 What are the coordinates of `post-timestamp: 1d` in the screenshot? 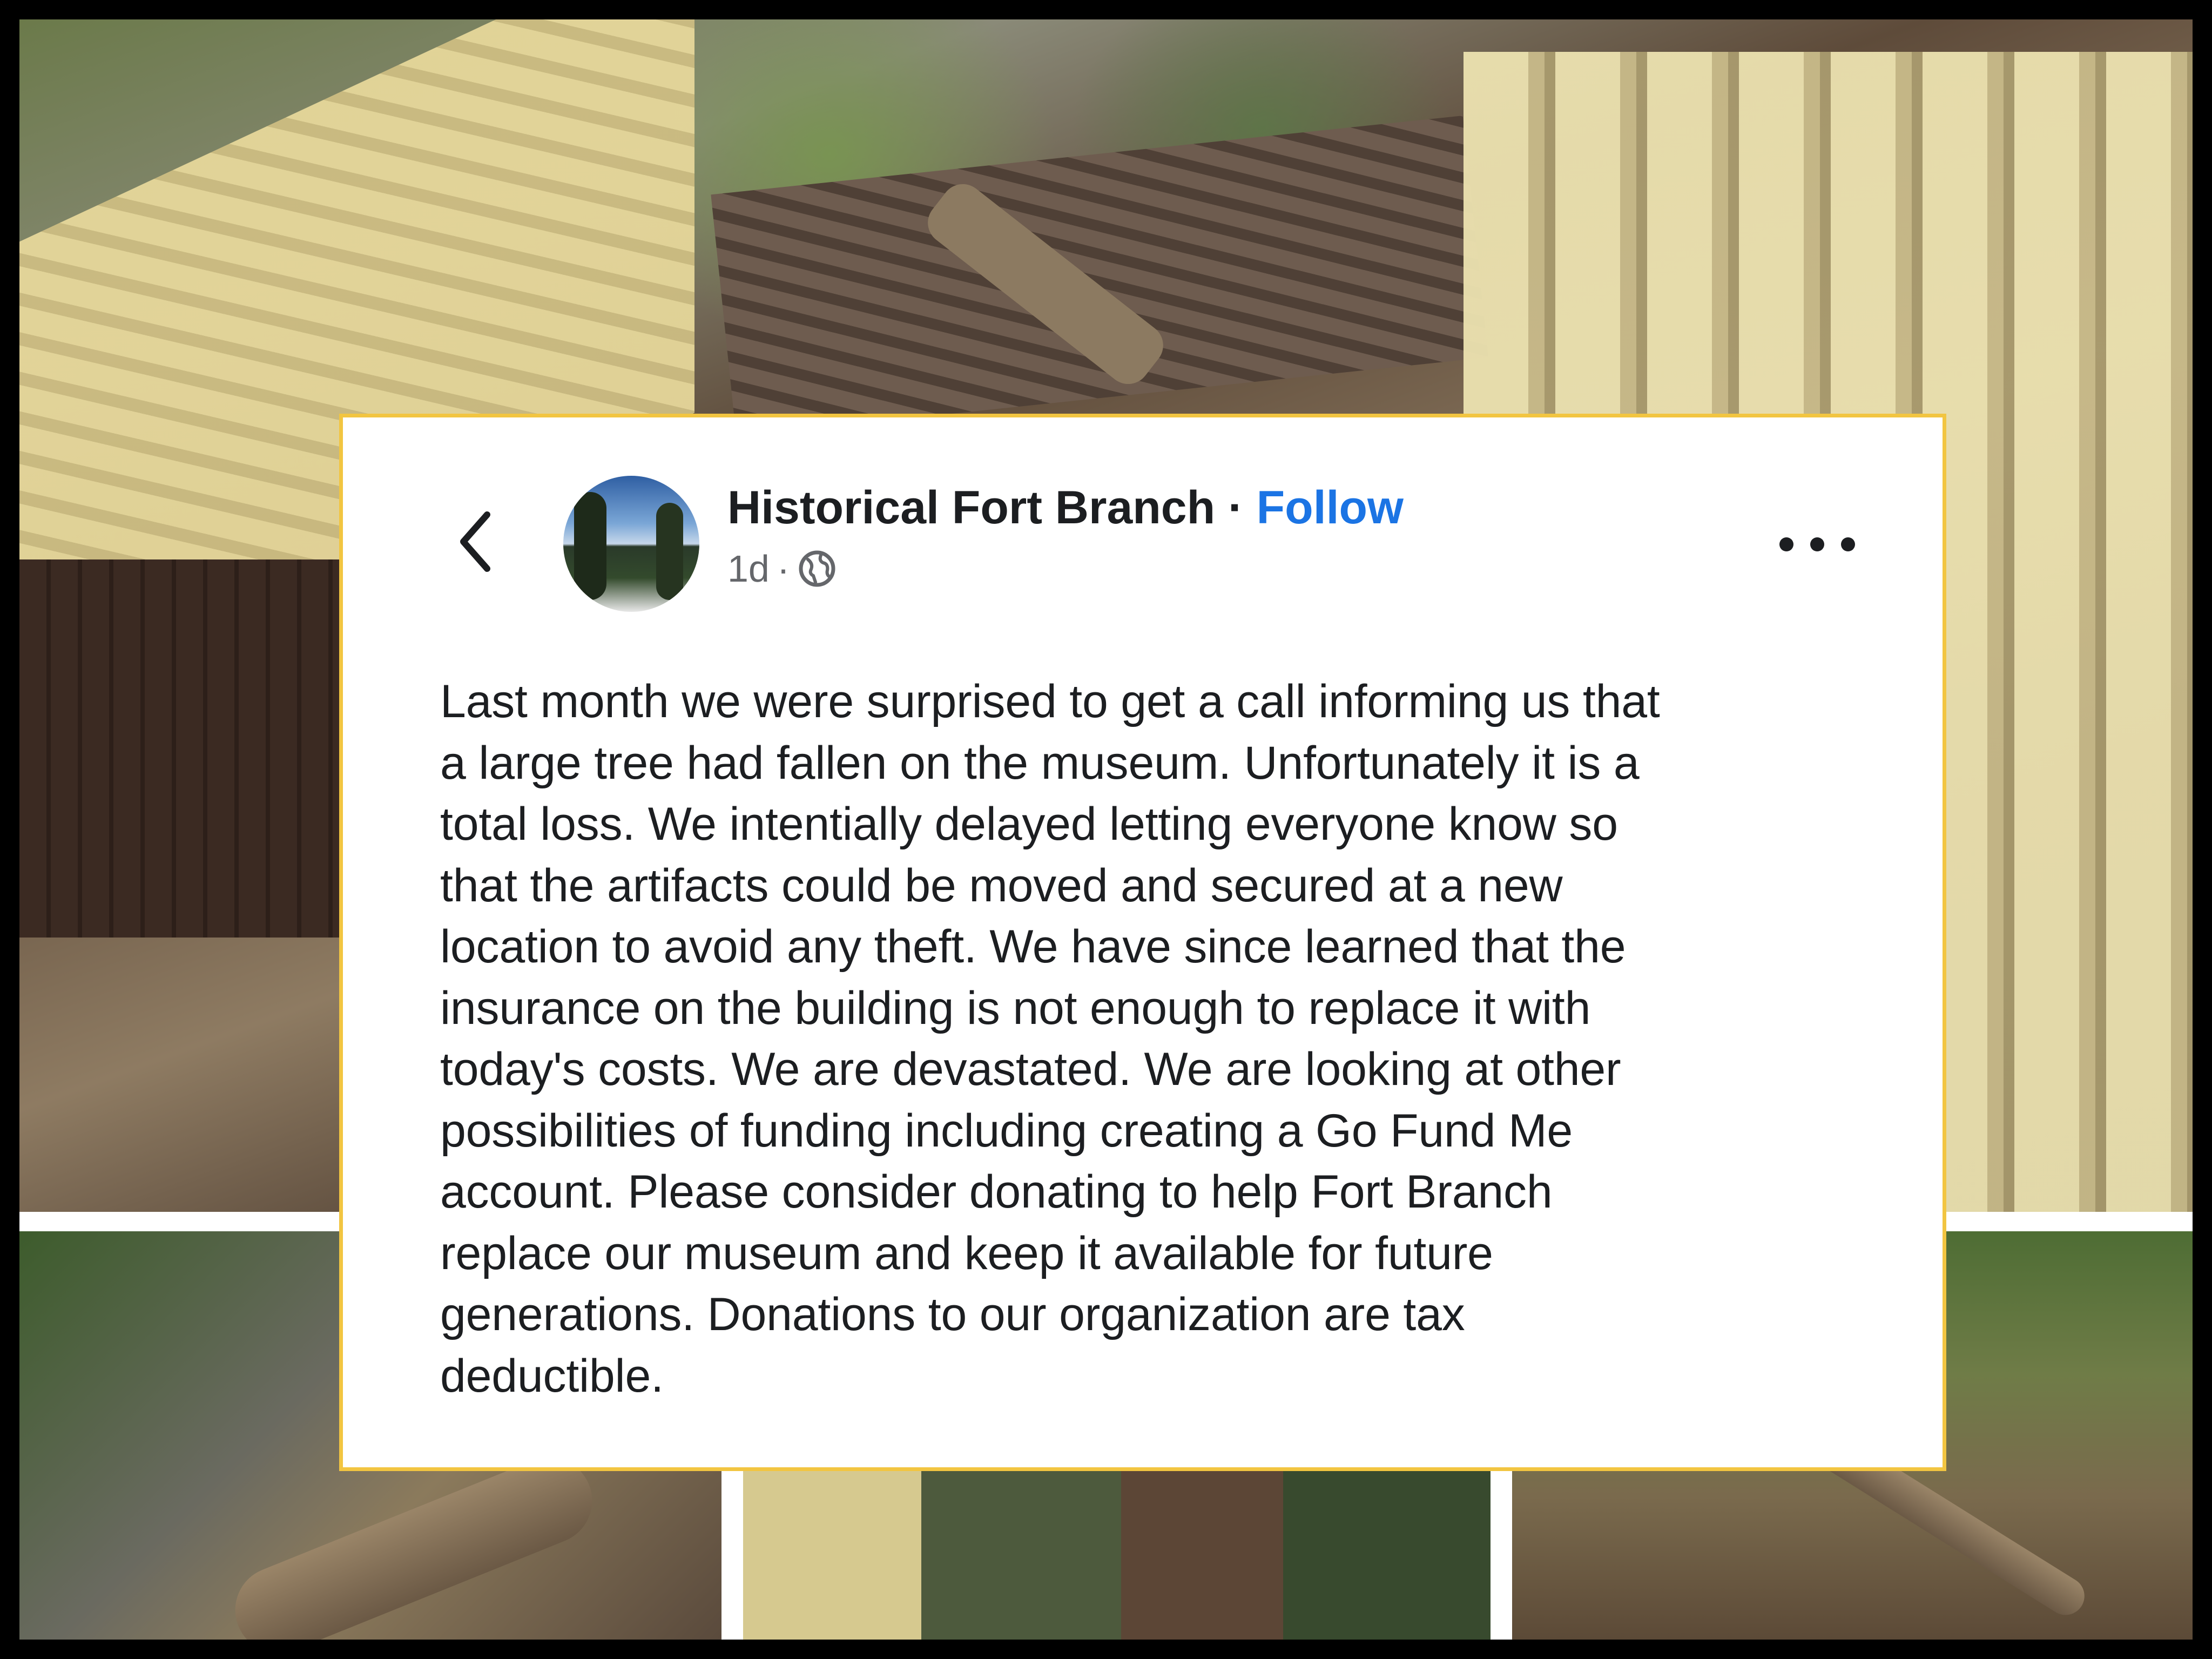 It's located at (748, 568).